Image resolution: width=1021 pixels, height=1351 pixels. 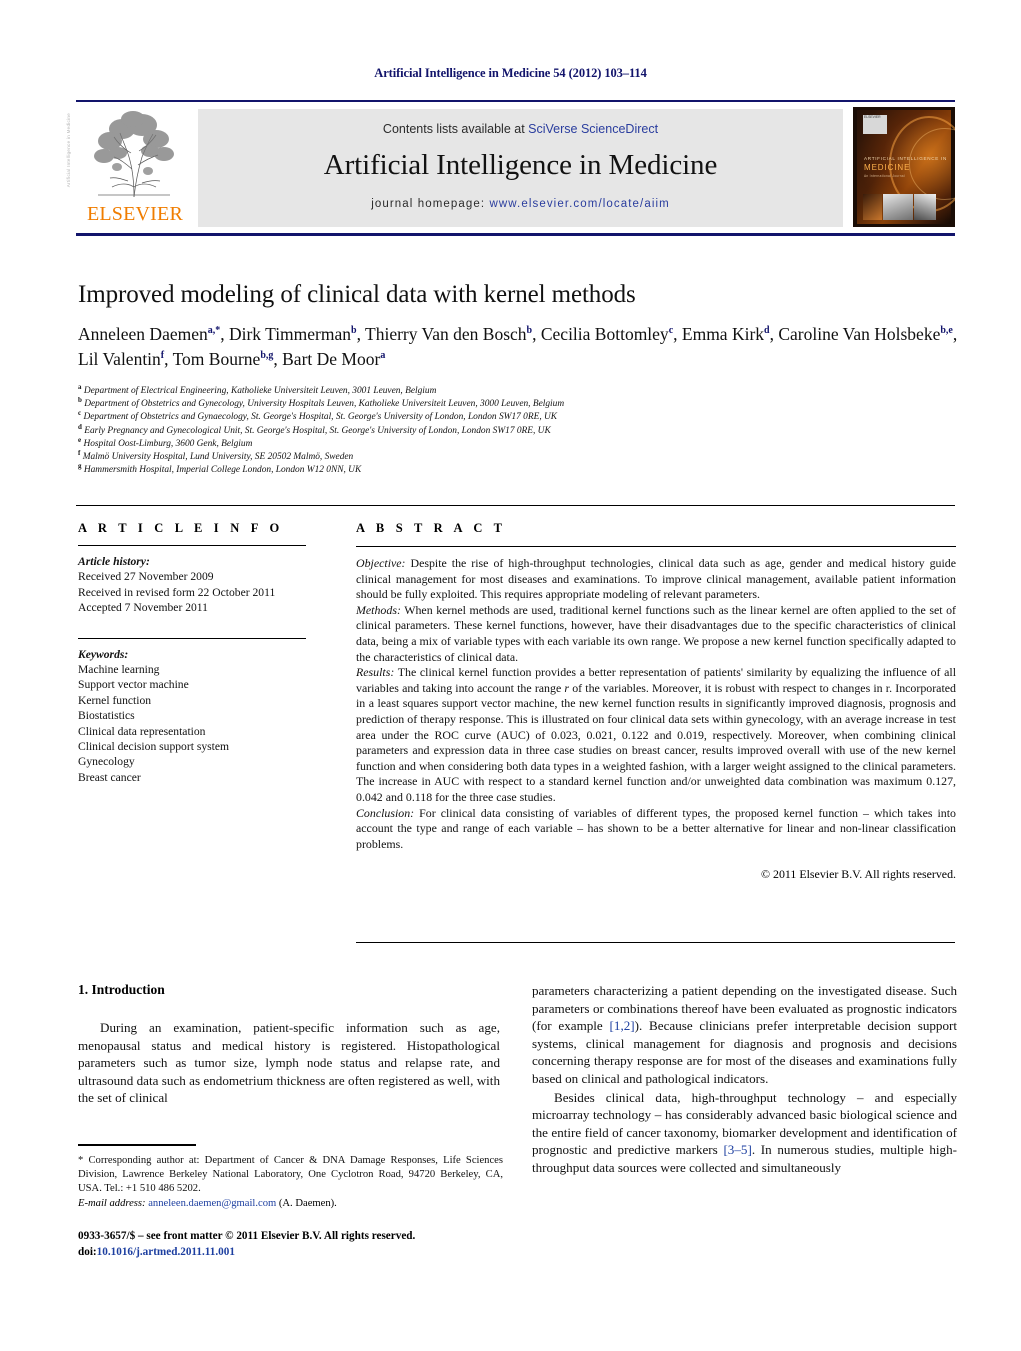 What do you see at coordinates (887, 167) in the screenshot?
I see `cover-title-line-2: MEDICINE` at bounding box center [887, 167].